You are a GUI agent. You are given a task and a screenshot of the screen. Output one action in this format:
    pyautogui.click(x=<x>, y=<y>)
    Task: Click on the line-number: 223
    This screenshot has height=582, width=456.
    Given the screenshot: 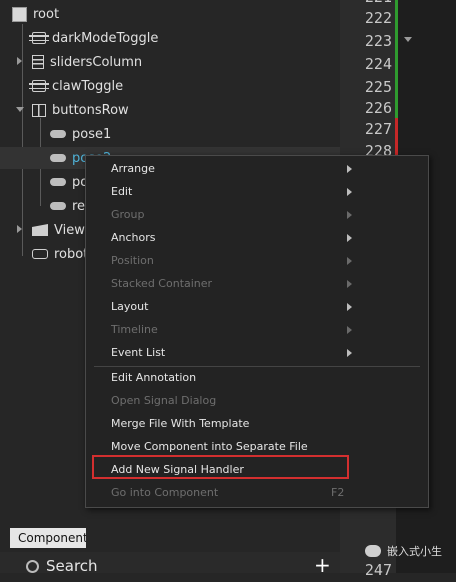 What is the action you would take?
    pyautogui.click(x=378, y=41)
    